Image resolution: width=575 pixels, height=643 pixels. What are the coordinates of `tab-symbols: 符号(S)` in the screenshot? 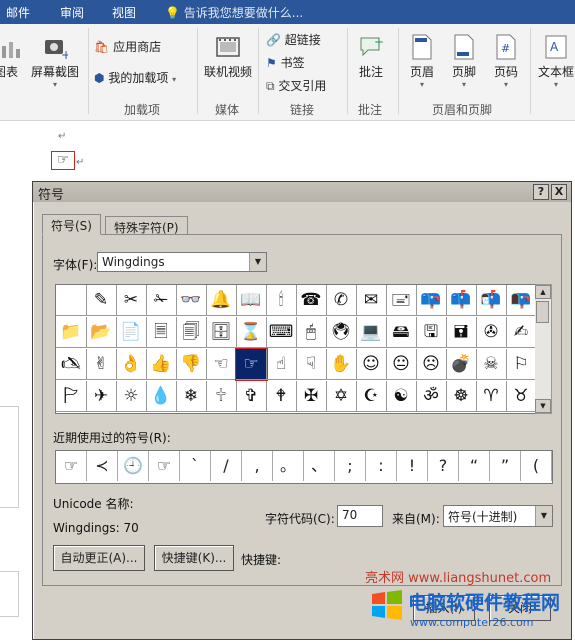 It's located at (71, 224).